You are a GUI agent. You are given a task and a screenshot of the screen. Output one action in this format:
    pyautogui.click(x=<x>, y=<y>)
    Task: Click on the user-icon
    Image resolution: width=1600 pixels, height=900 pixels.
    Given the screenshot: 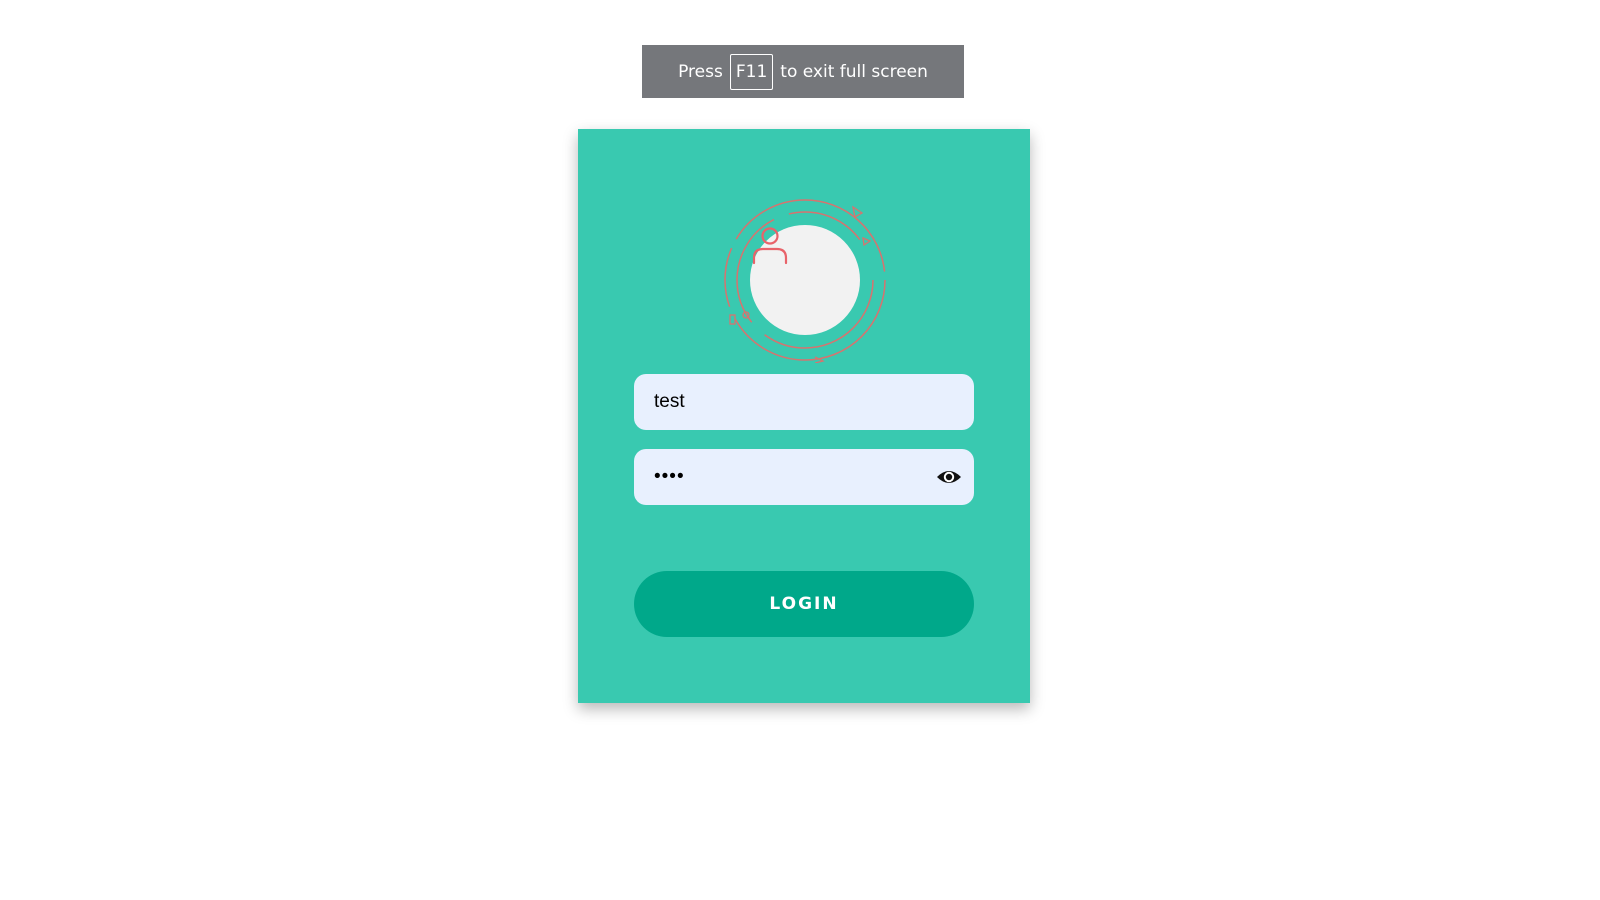 What is the action you would take?
    pyautogui.click(x=770, y=246)
    